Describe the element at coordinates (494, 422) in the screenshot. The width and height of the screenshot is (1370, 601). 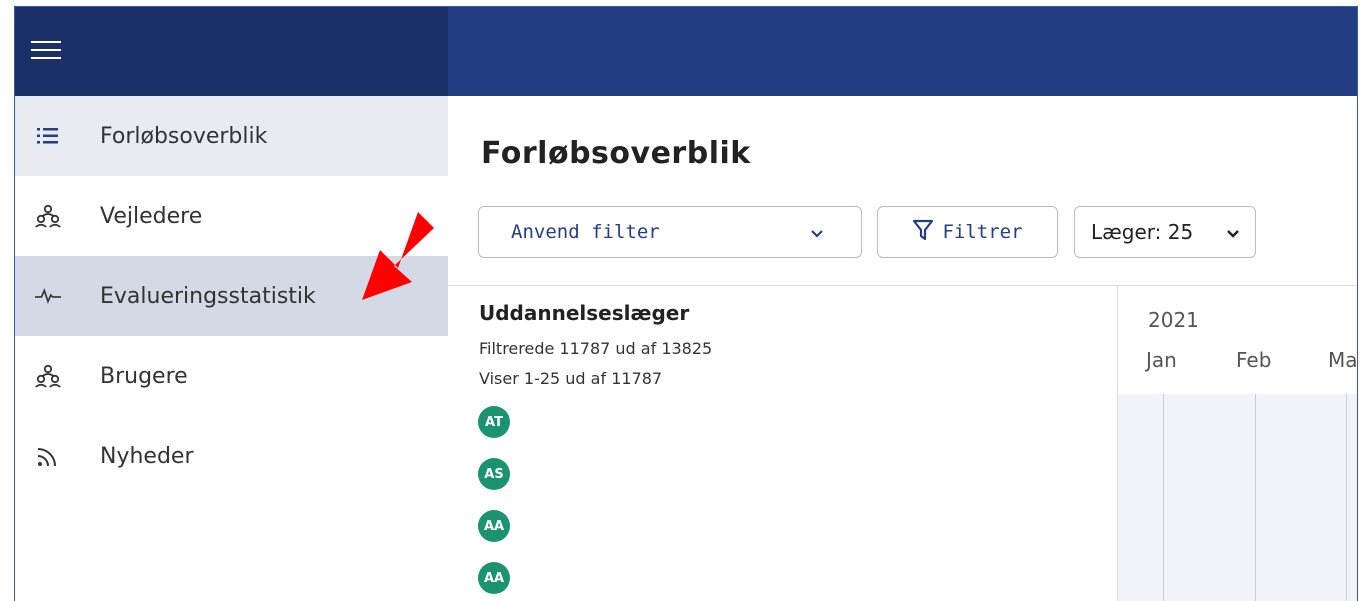
I see `avatar: AT` at that location.